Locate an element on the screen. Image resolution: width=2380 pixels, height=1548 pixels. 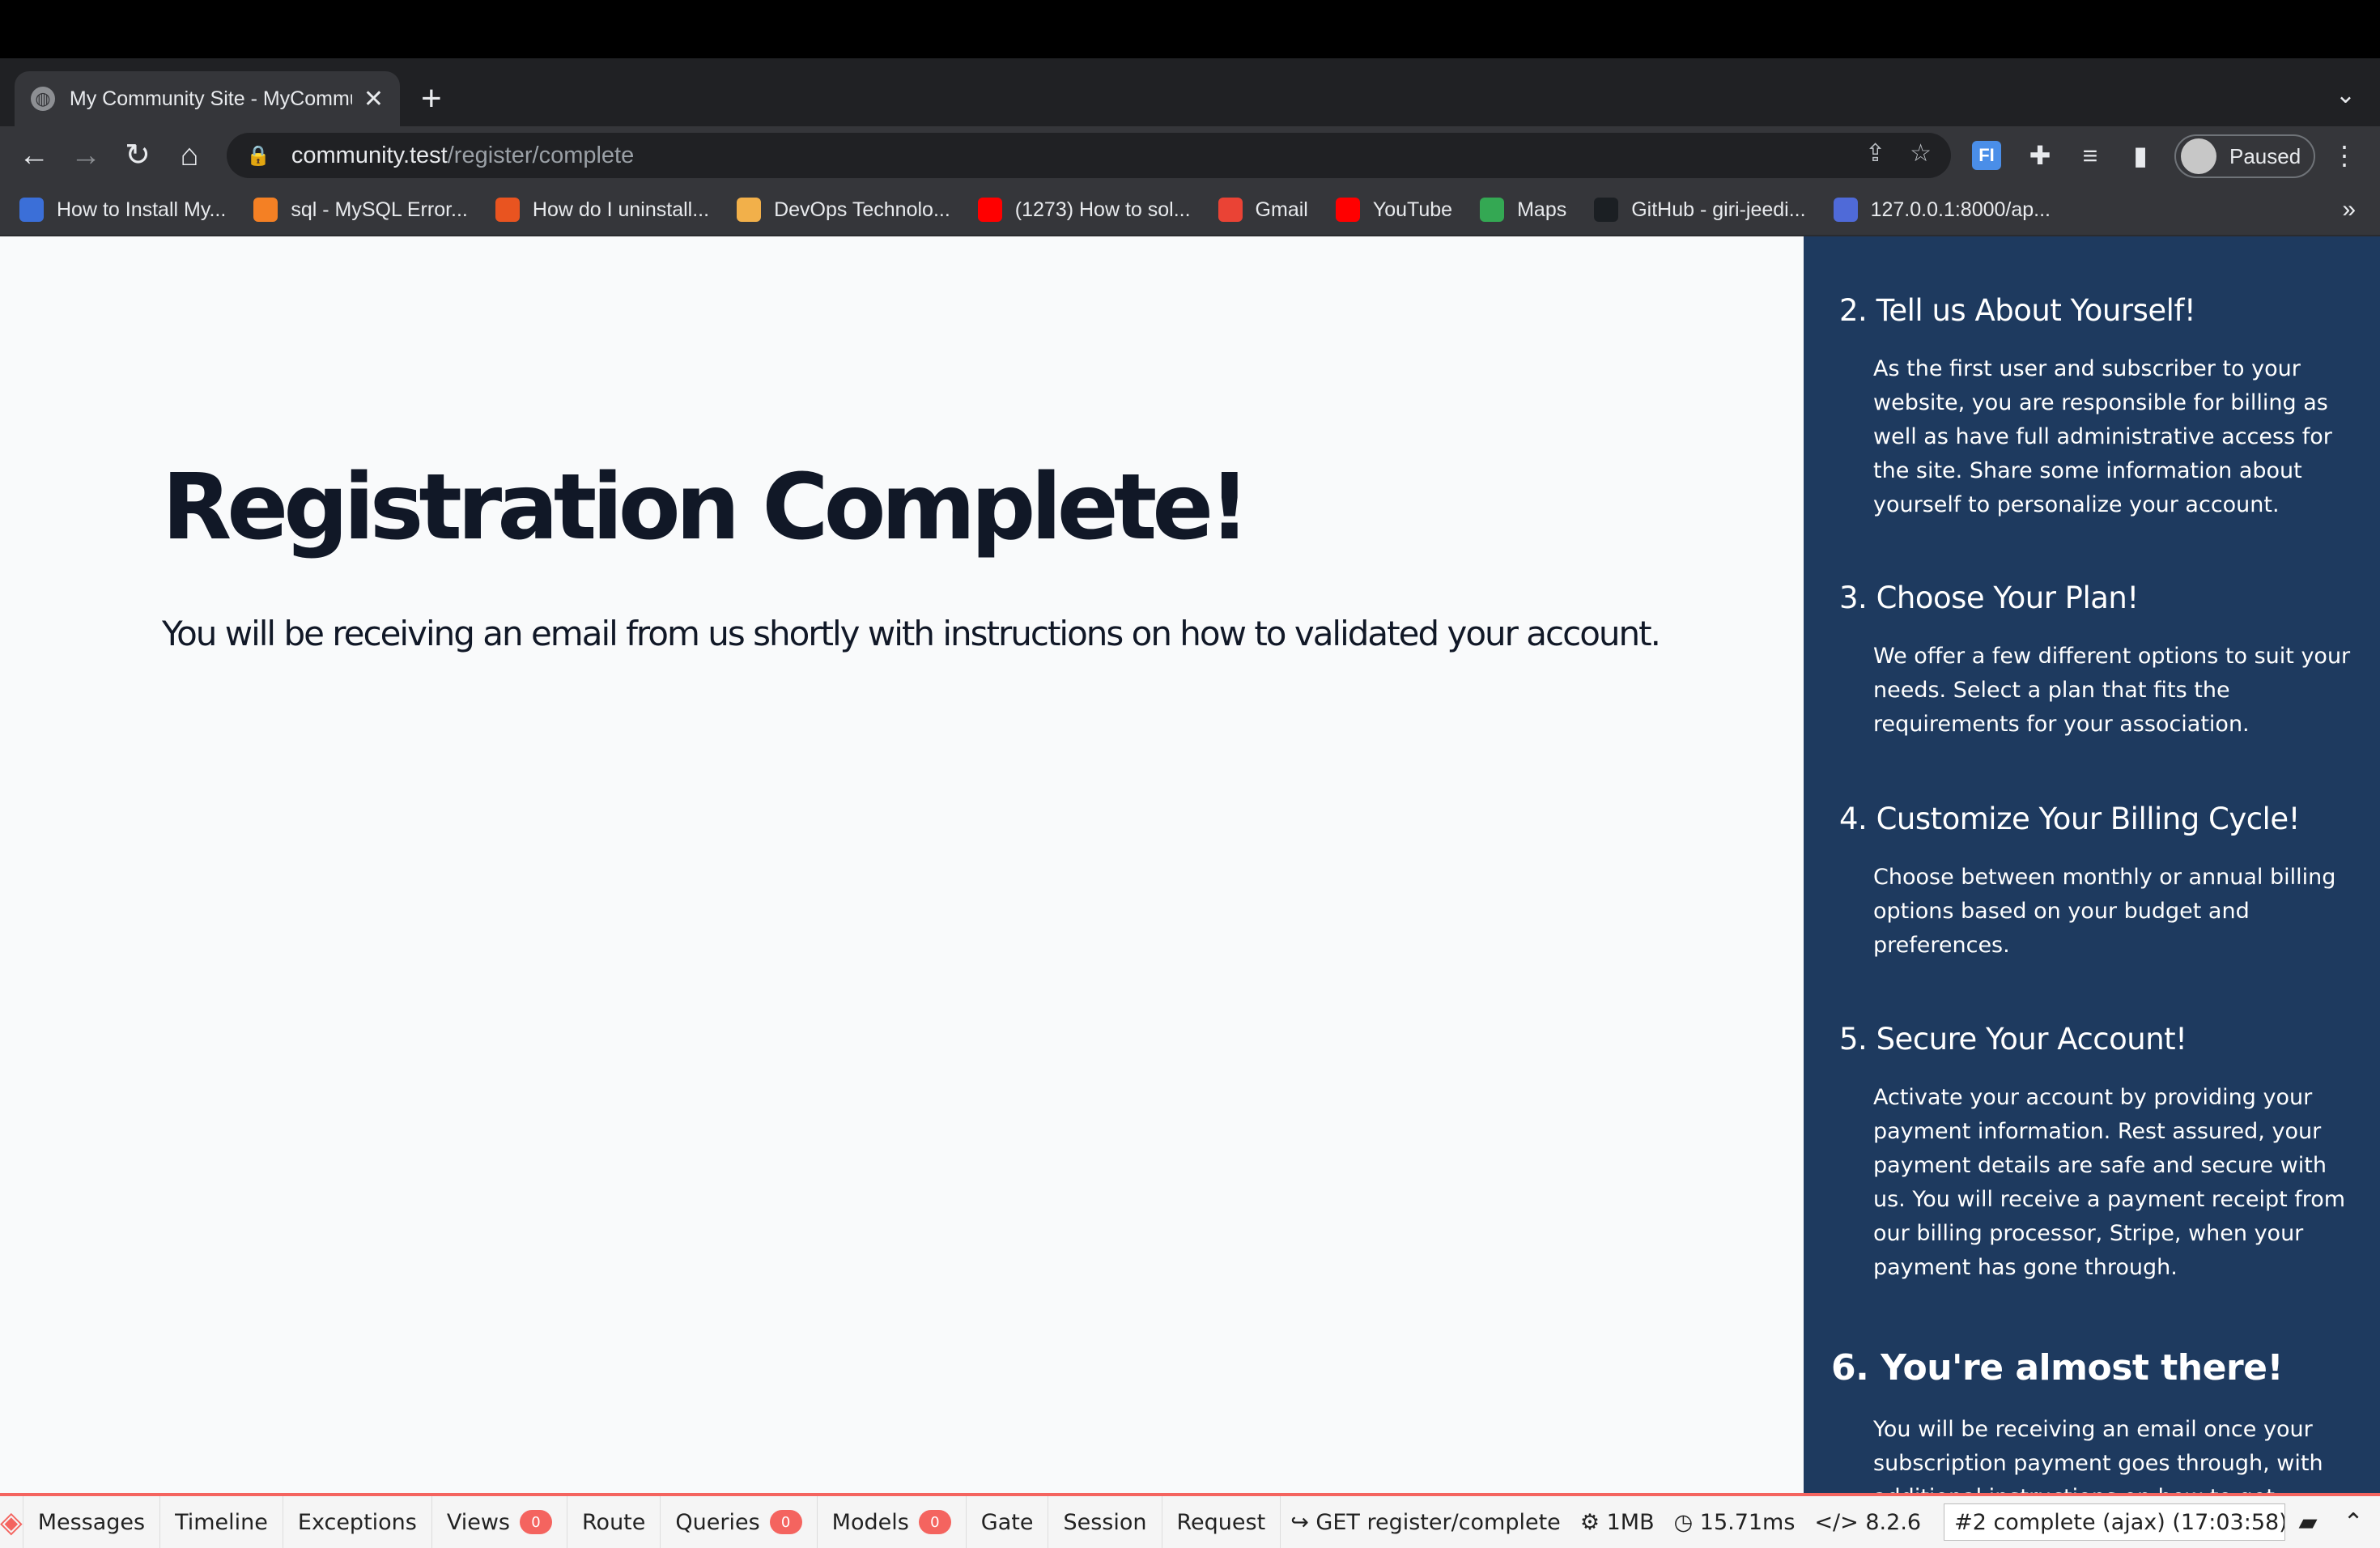
extensions-puzzle-icon: ✚ is located at coordinates (2040, 156).